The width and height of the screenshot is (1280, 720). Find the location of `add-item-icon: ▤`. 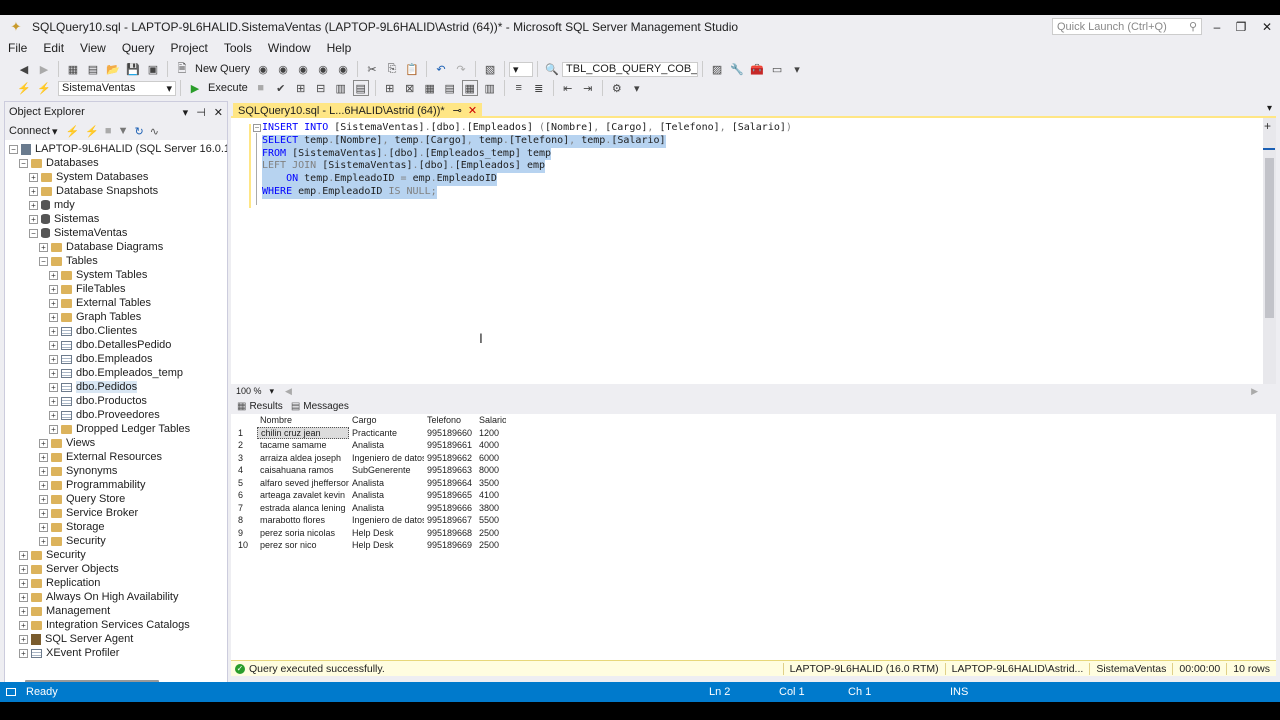

add-item-icon: ▤ is located at coordinates (93, 69).